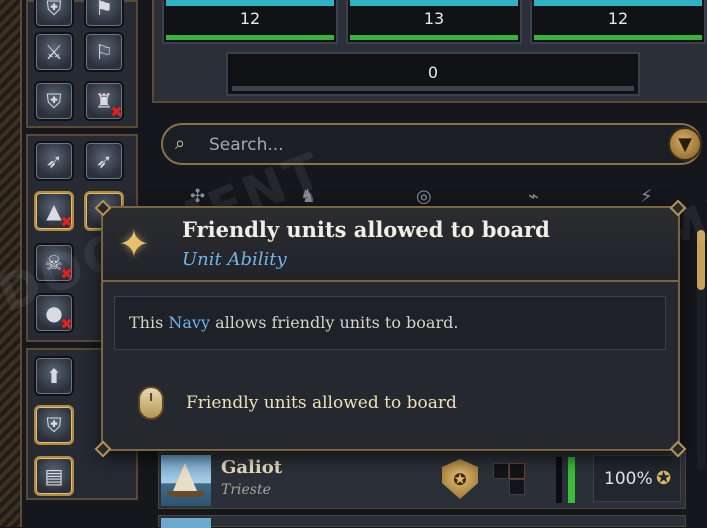 The width and height of the screenshot is (707, 528). Describe the element at coordinates (134, 244) in the screenshot. I see `compass-star-icon: ✦` at that location.